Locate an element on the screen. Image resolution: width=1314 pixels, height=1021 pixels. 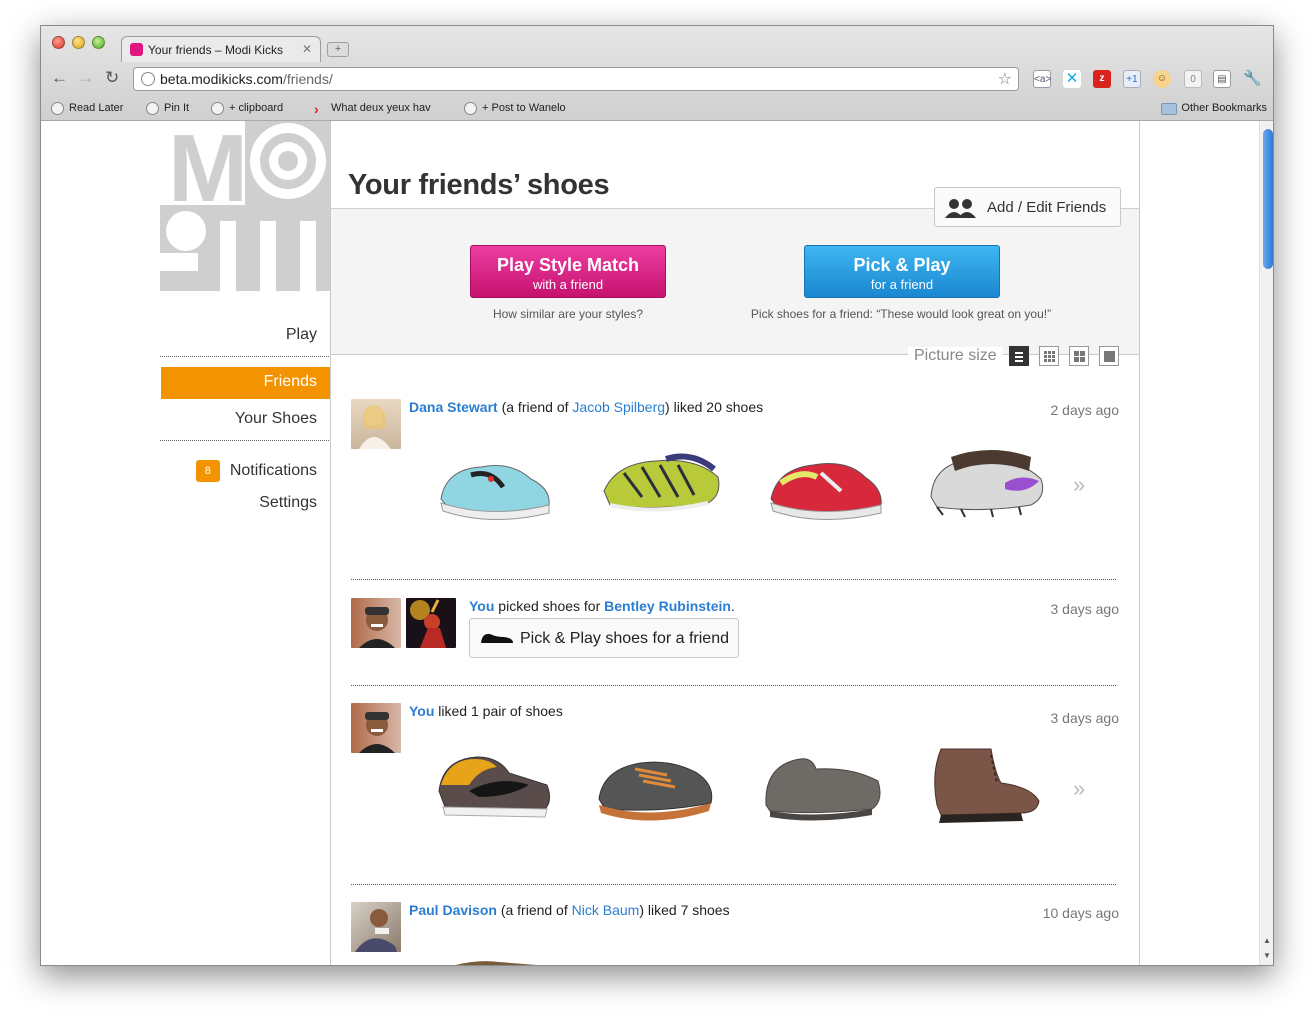
picture-size-small-grid-option is located at coordinates (1049, 356).